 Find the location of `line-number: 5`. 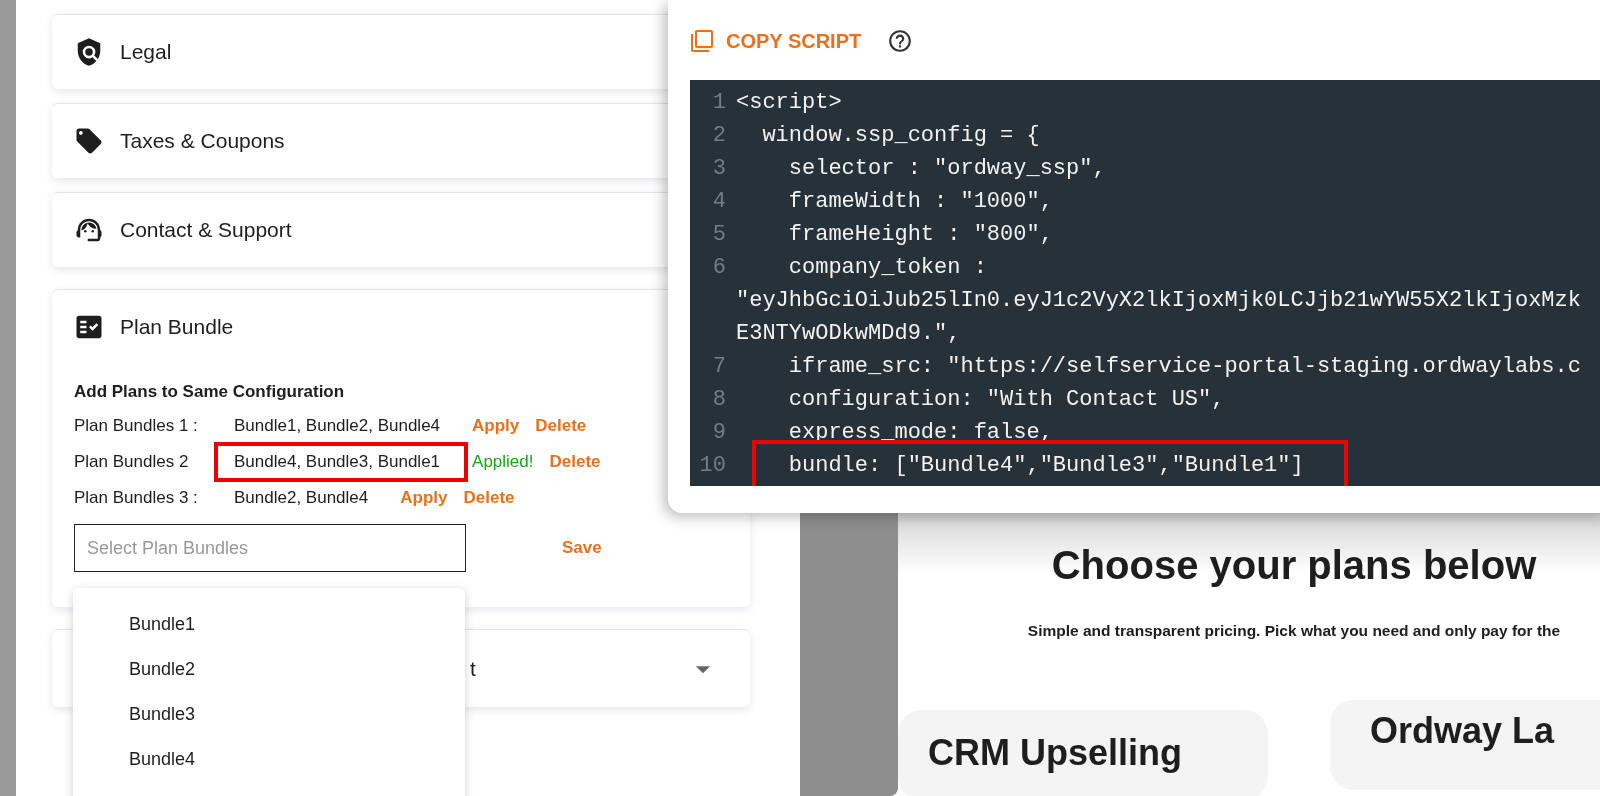

line-number: 5 is located at coordinates (719, 234).